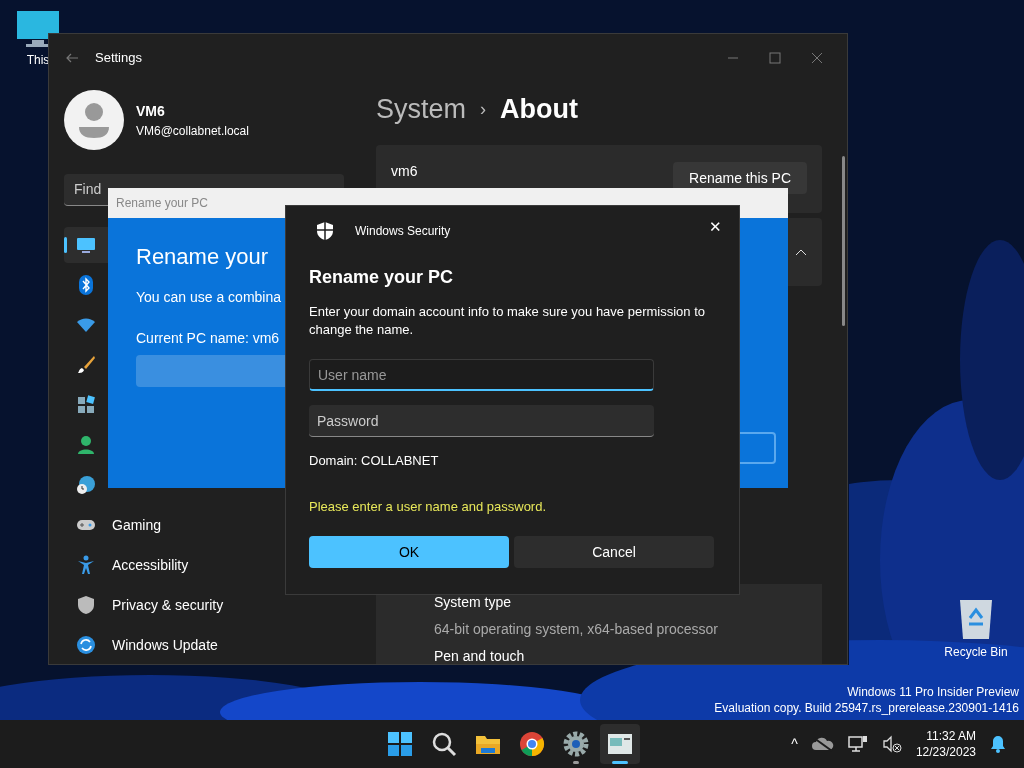 This screenshot has width=1024, height=768. Describe the element at coordinates (168, 605) in the screenshot. I see `nav-label: Privacy & security` at that location.